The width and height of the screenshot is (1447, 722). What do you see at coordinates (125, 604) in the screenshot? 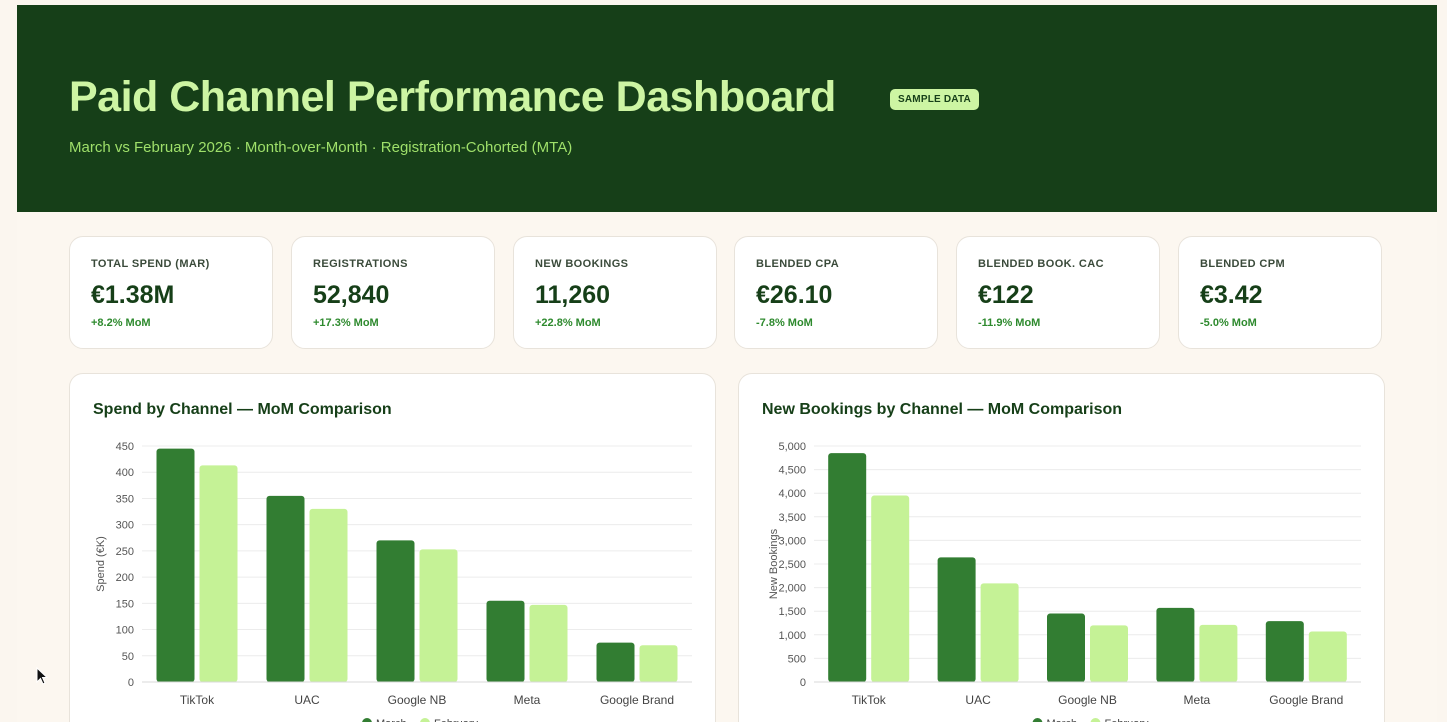
I see `y-tick-label: 150` at bounding box center [125, 604].